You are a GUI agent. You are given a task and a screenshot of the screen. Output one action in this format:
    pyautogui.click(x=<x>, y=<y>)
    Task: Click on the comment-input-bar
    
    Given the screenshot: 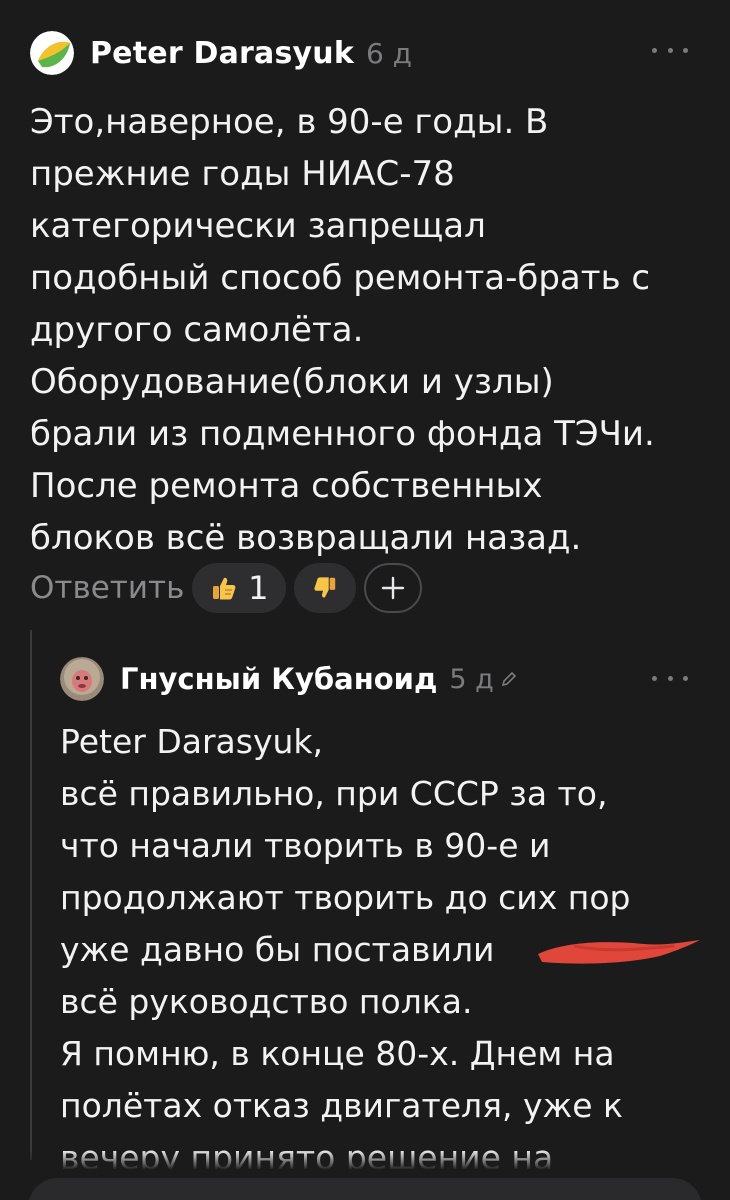 What is the action you would take?
    pyautogui.click(x=365, y=1189)
    